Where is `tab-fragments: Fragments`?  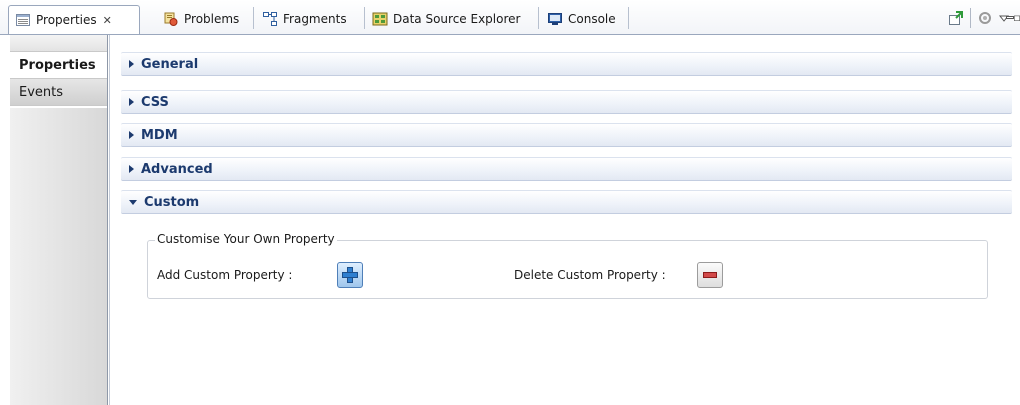 tab-fragments: Fragments is located at coordinates (304, 18).